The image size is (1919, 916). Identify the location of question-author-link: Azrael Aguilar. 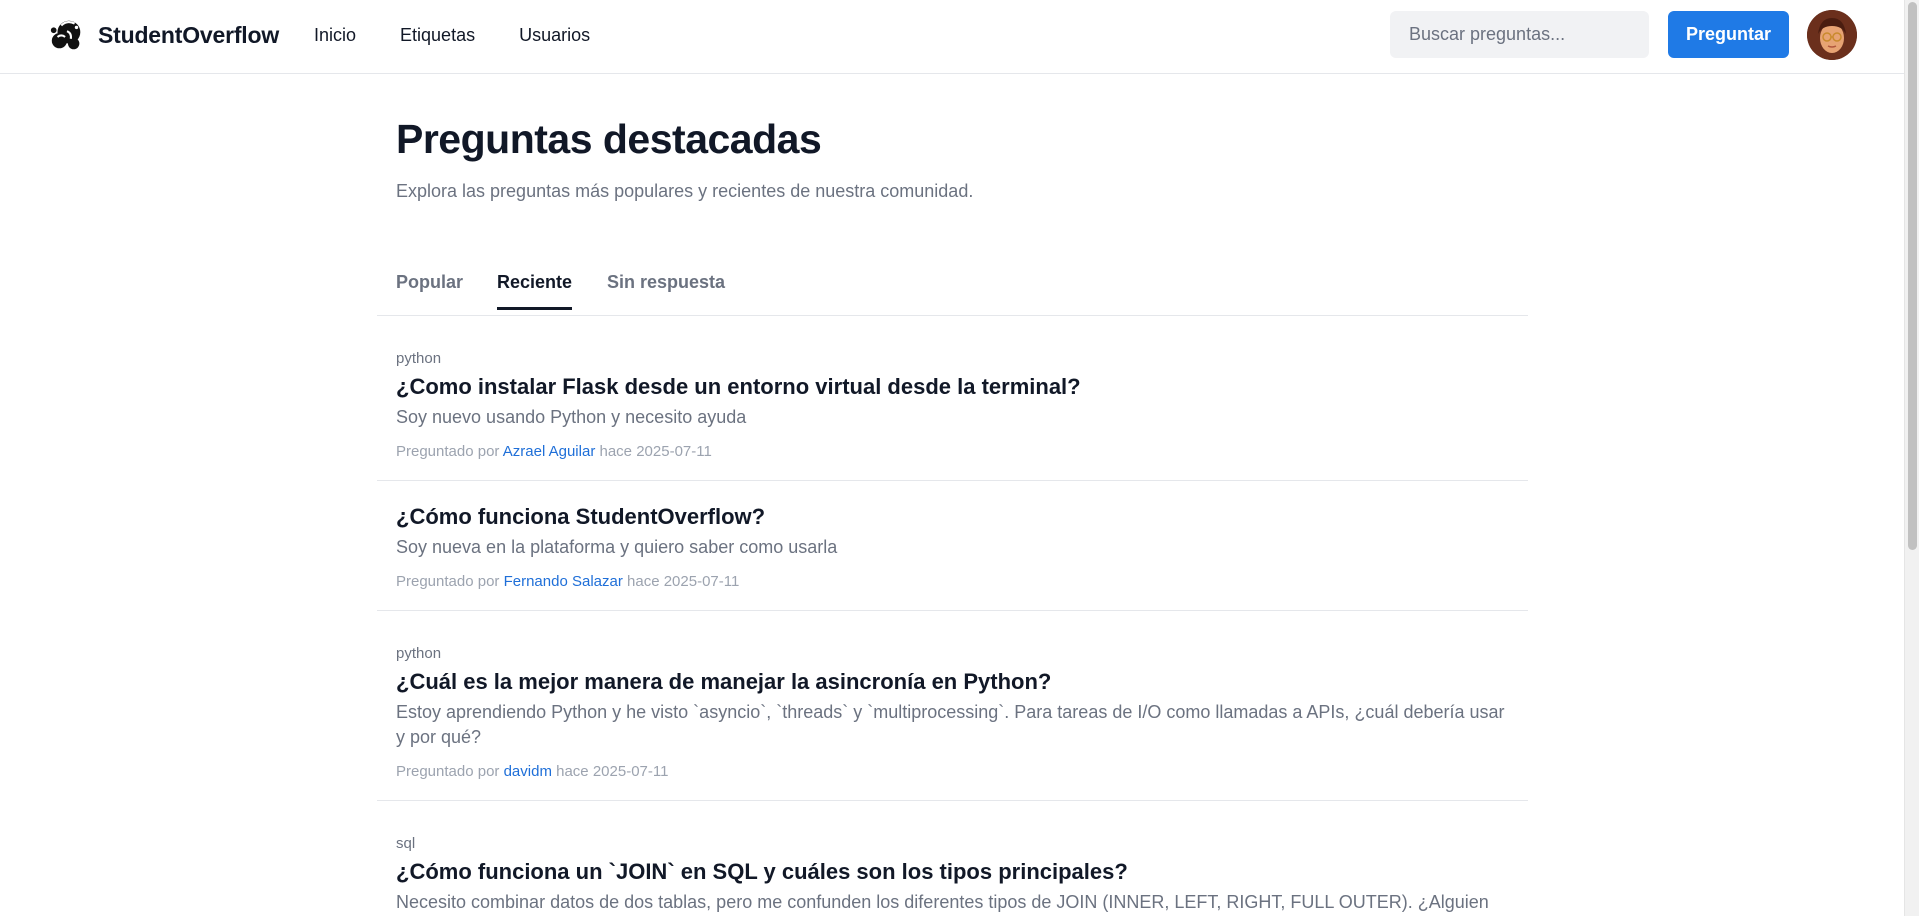
(549, 451).